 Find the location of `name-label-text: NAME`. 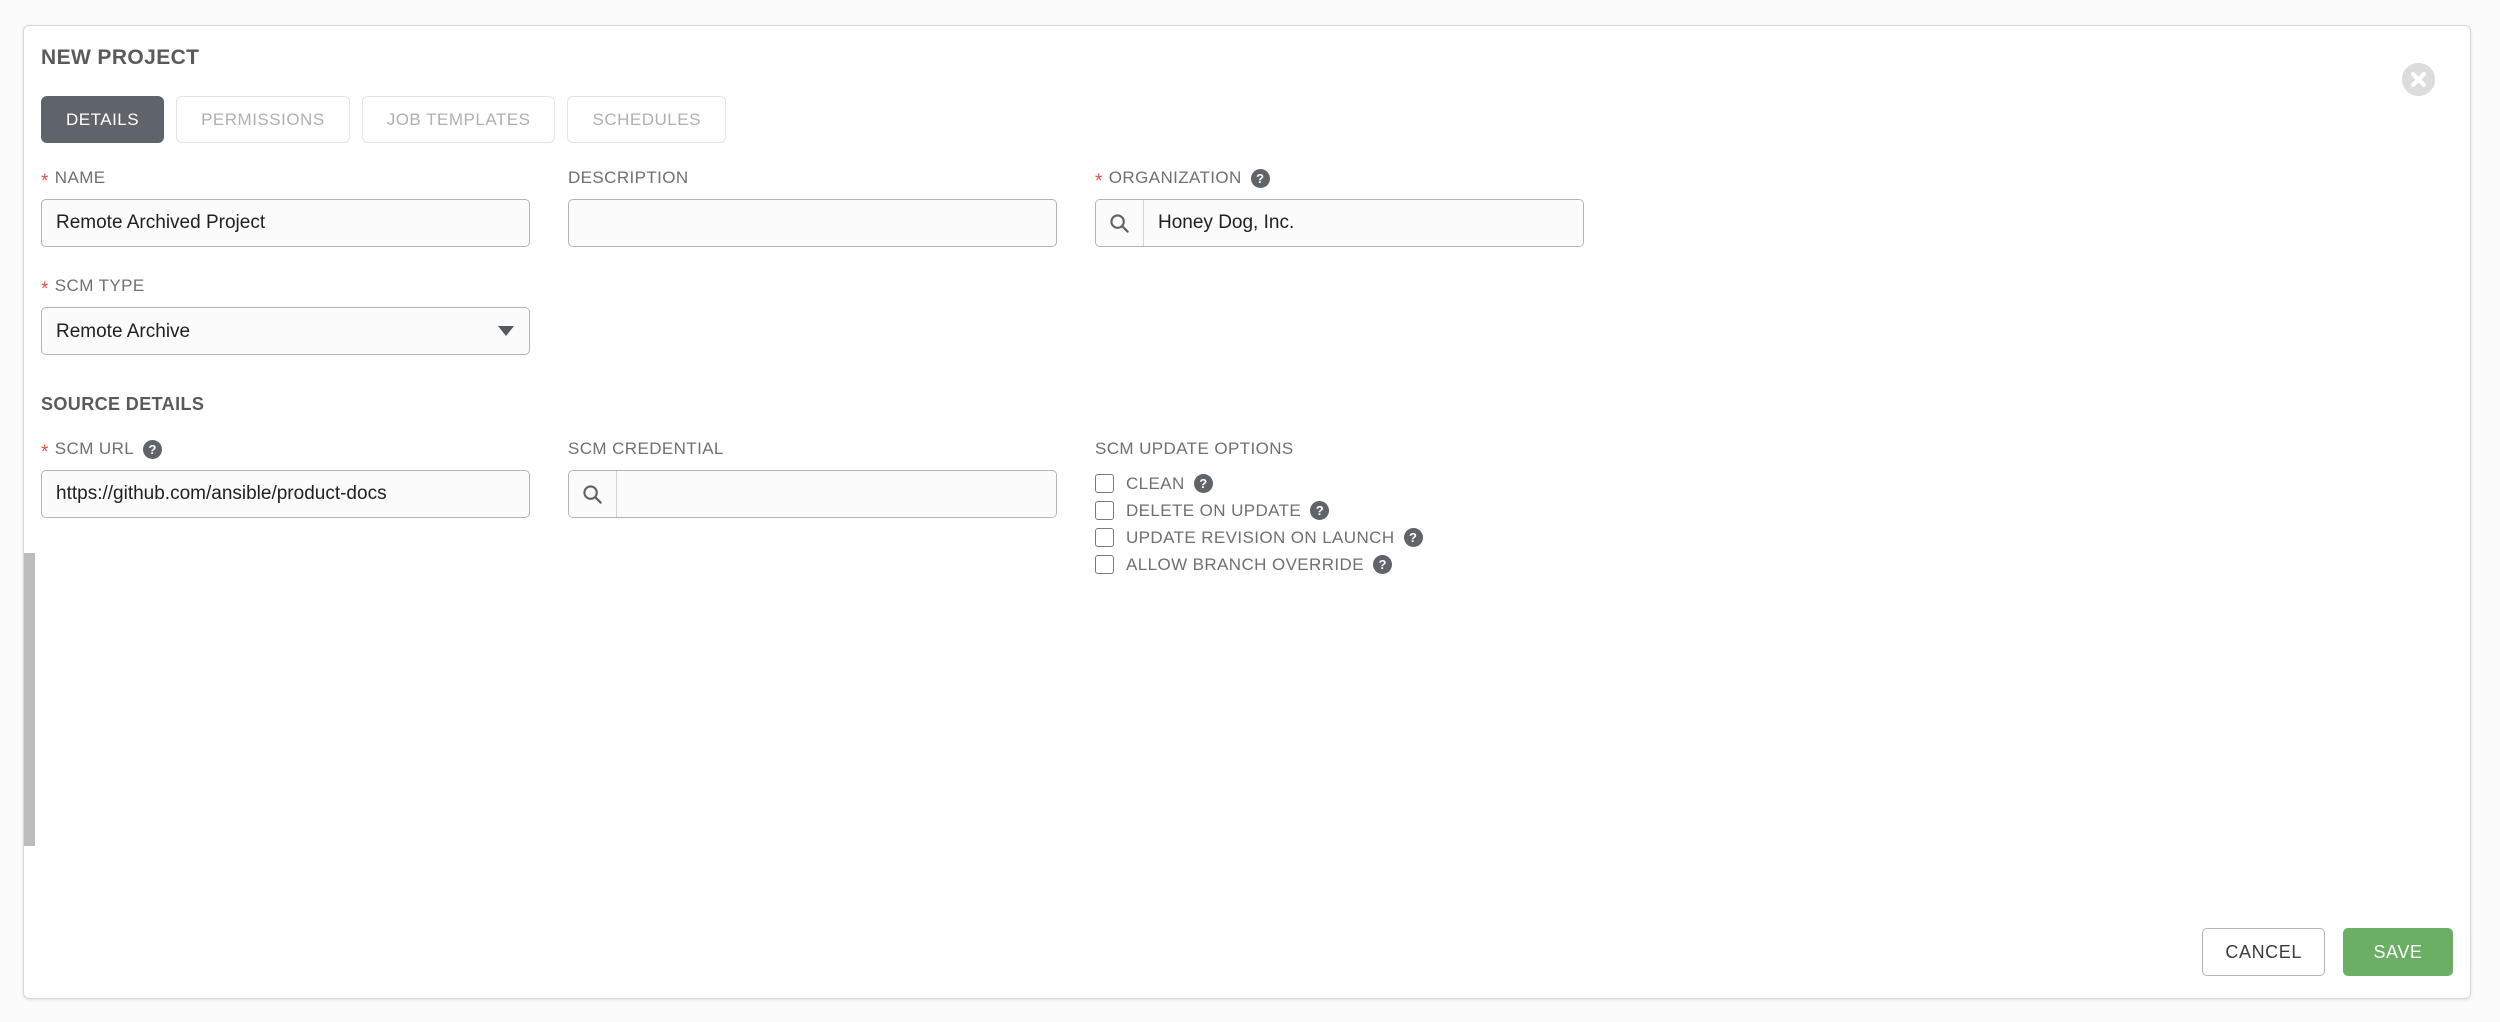

name-label-text: NAME is located at coordinates (80, 177).